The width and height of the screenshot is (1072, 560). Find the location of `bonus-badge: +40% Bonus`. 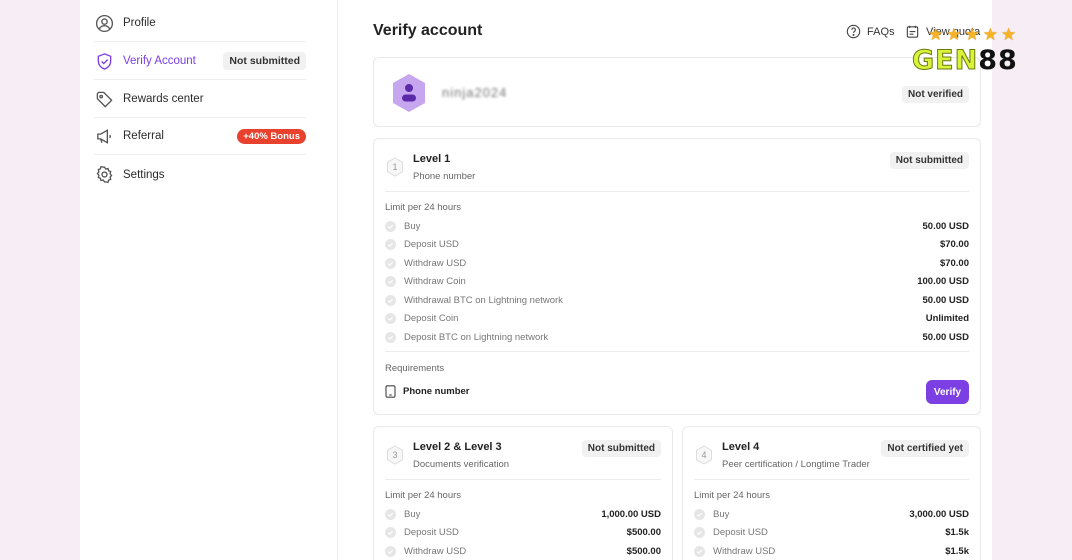

bonus-badge: +40% Bonus is located at coordinates (271, 136).